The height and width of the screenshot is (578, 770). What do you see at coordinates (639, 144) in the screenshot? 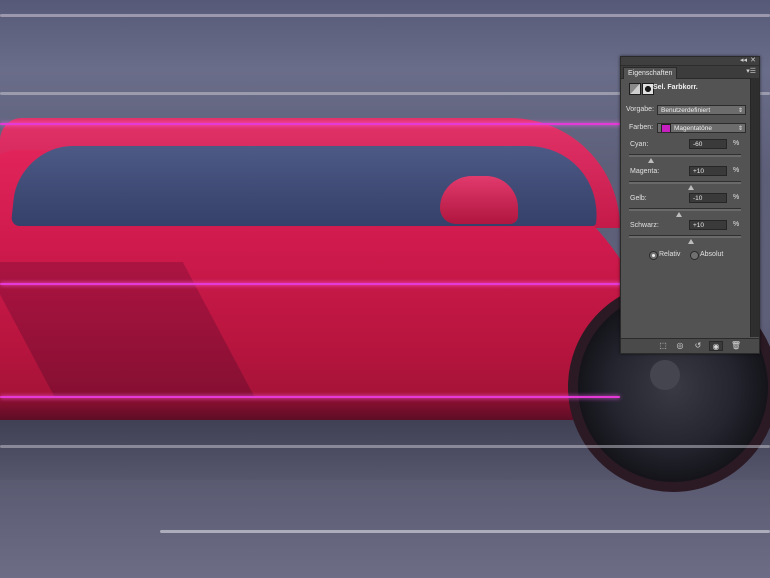
I see `slider-label-cyan: Cyan:` at bounding box center [639, 144].